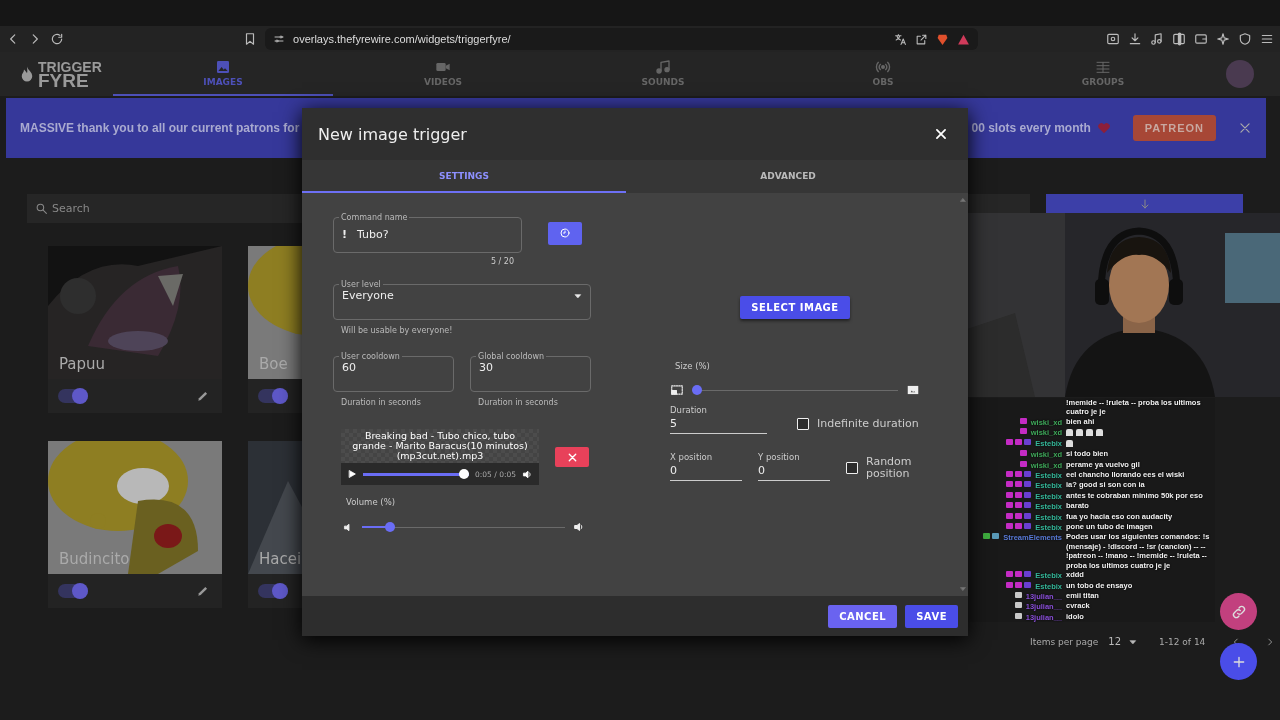 Image resolution: width=1280 pixels, height=720 pixels. Describe the element at coordinates (1182, 641) in the screenshot. I see `page-range: 1-12 of 14` at that location.